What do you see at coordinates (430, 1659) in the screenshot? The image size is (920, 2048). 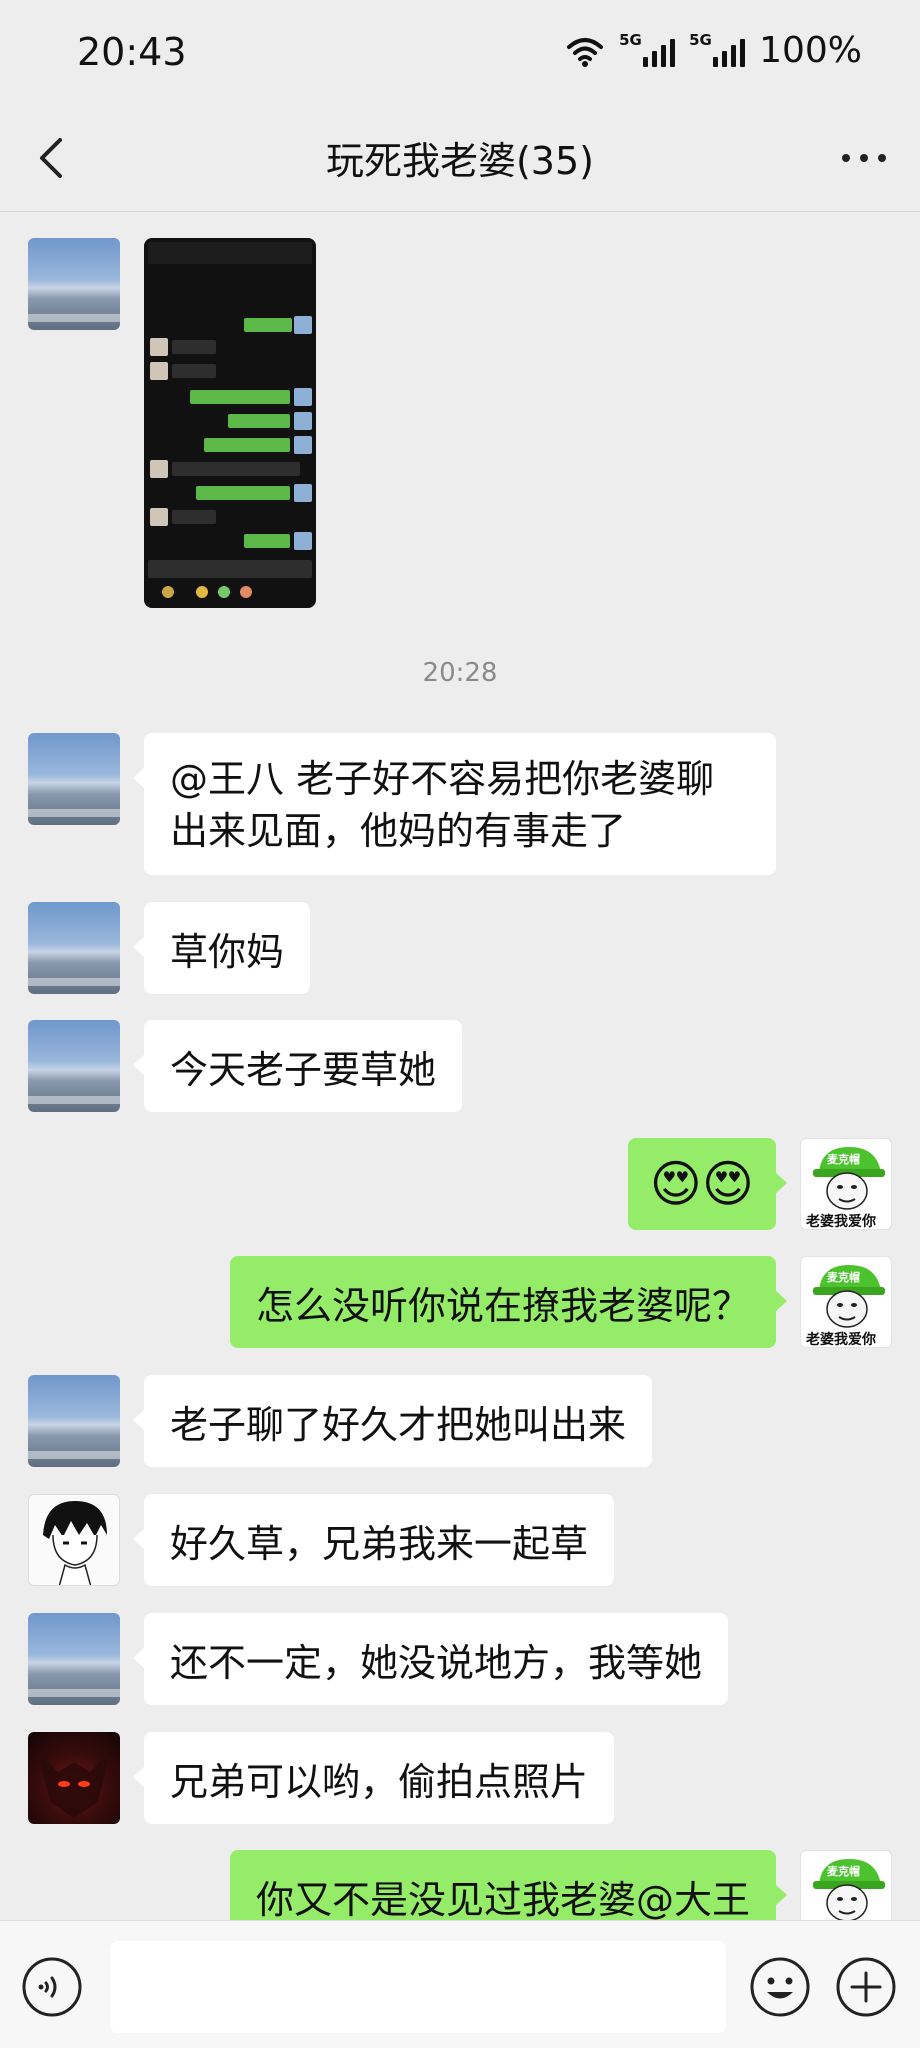 I see `message-bubble: 还不一定，她没说地方，我等她` at bounding box center [430, 1659].